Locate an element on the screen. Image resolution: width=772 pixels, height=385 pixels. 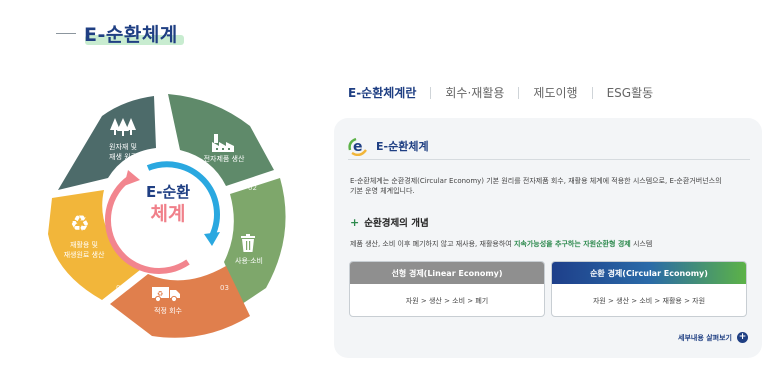
segment-number: 05 is located at coordinates (86, 188).